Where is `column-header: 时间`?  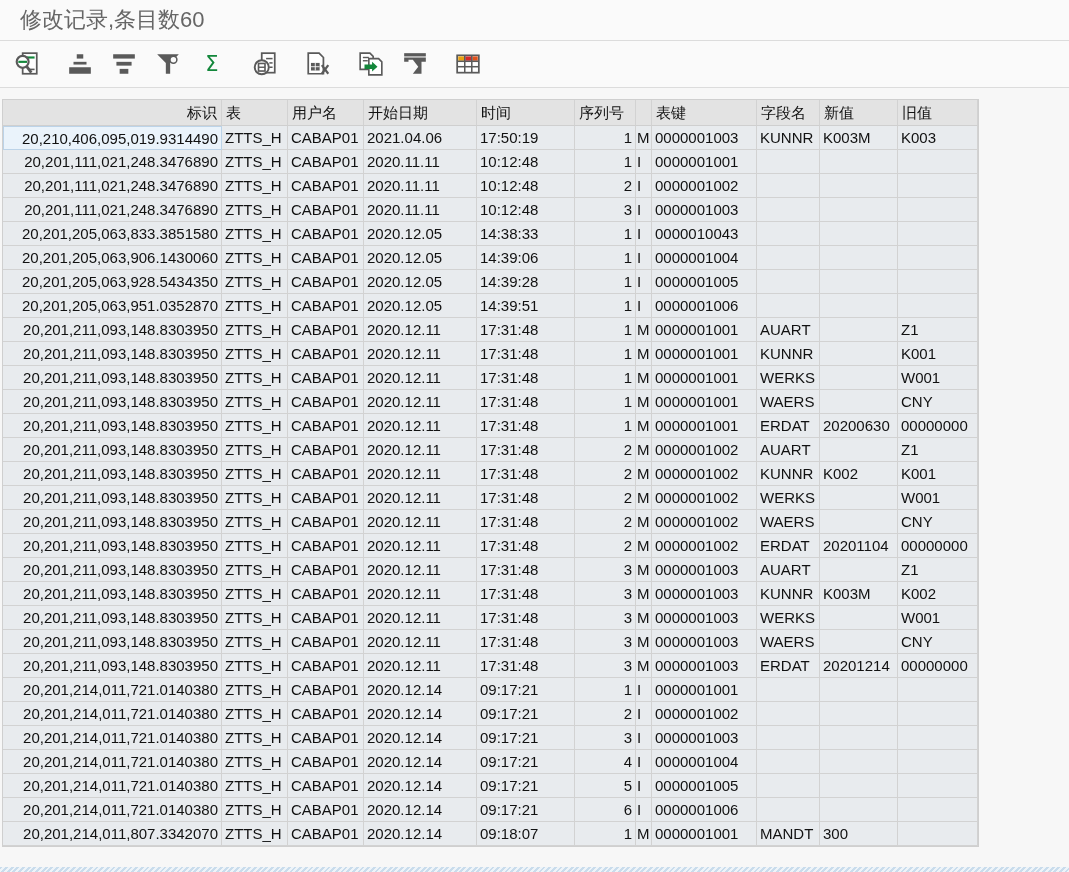 column-header: 时间 is located at coordinates (526, 113).